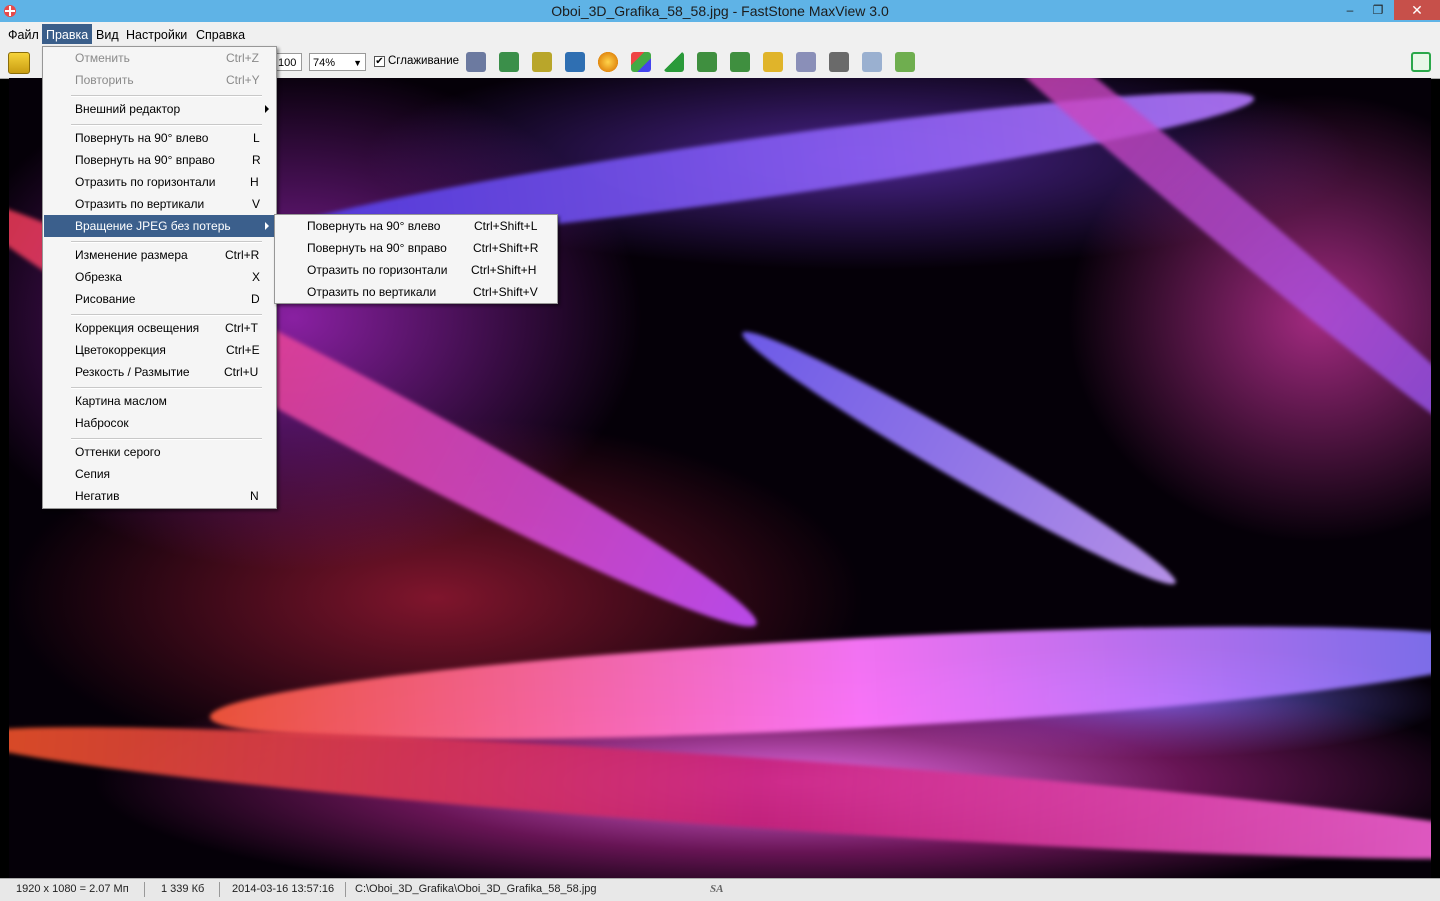  What do you see at coordinates (220, 35) in the screenshot?
I see `menu-help: Справка` at bounding box center [220, 35].